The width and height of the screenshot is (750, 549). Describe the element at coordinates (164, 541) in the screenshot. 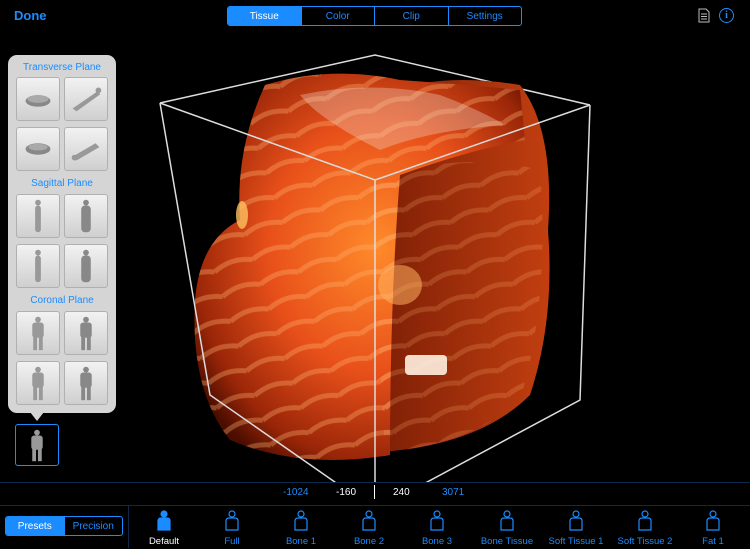

I see `preset-label: Default` at that location.